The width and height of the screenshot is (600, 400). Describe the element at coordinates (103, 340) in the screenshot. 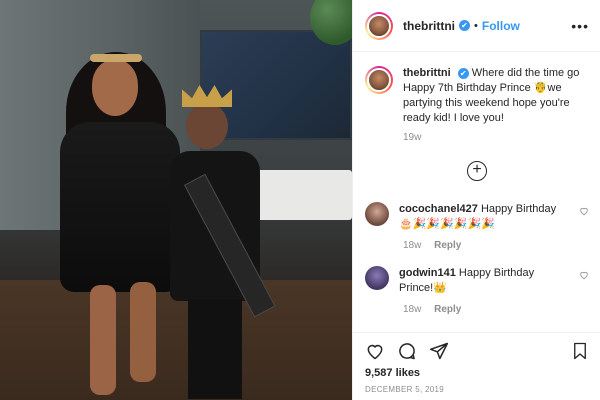

I see `woman-leg-left` at that location.